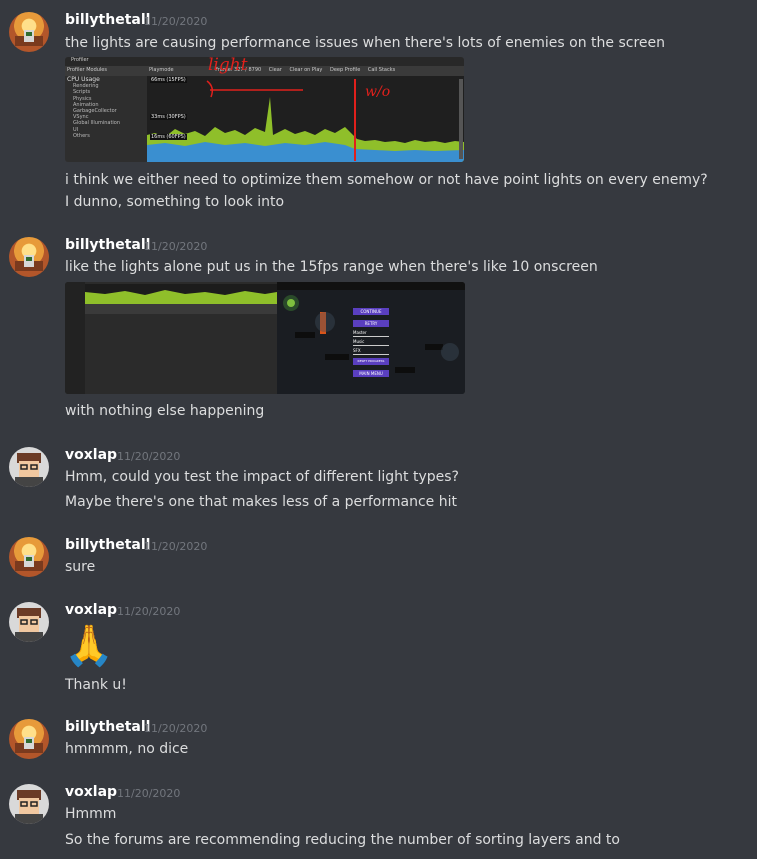 This screenshot has height=859, width=757. Describe the element at coordinates (371, 323) in the screenshot. I see `retry-button: RETRY` at that location.